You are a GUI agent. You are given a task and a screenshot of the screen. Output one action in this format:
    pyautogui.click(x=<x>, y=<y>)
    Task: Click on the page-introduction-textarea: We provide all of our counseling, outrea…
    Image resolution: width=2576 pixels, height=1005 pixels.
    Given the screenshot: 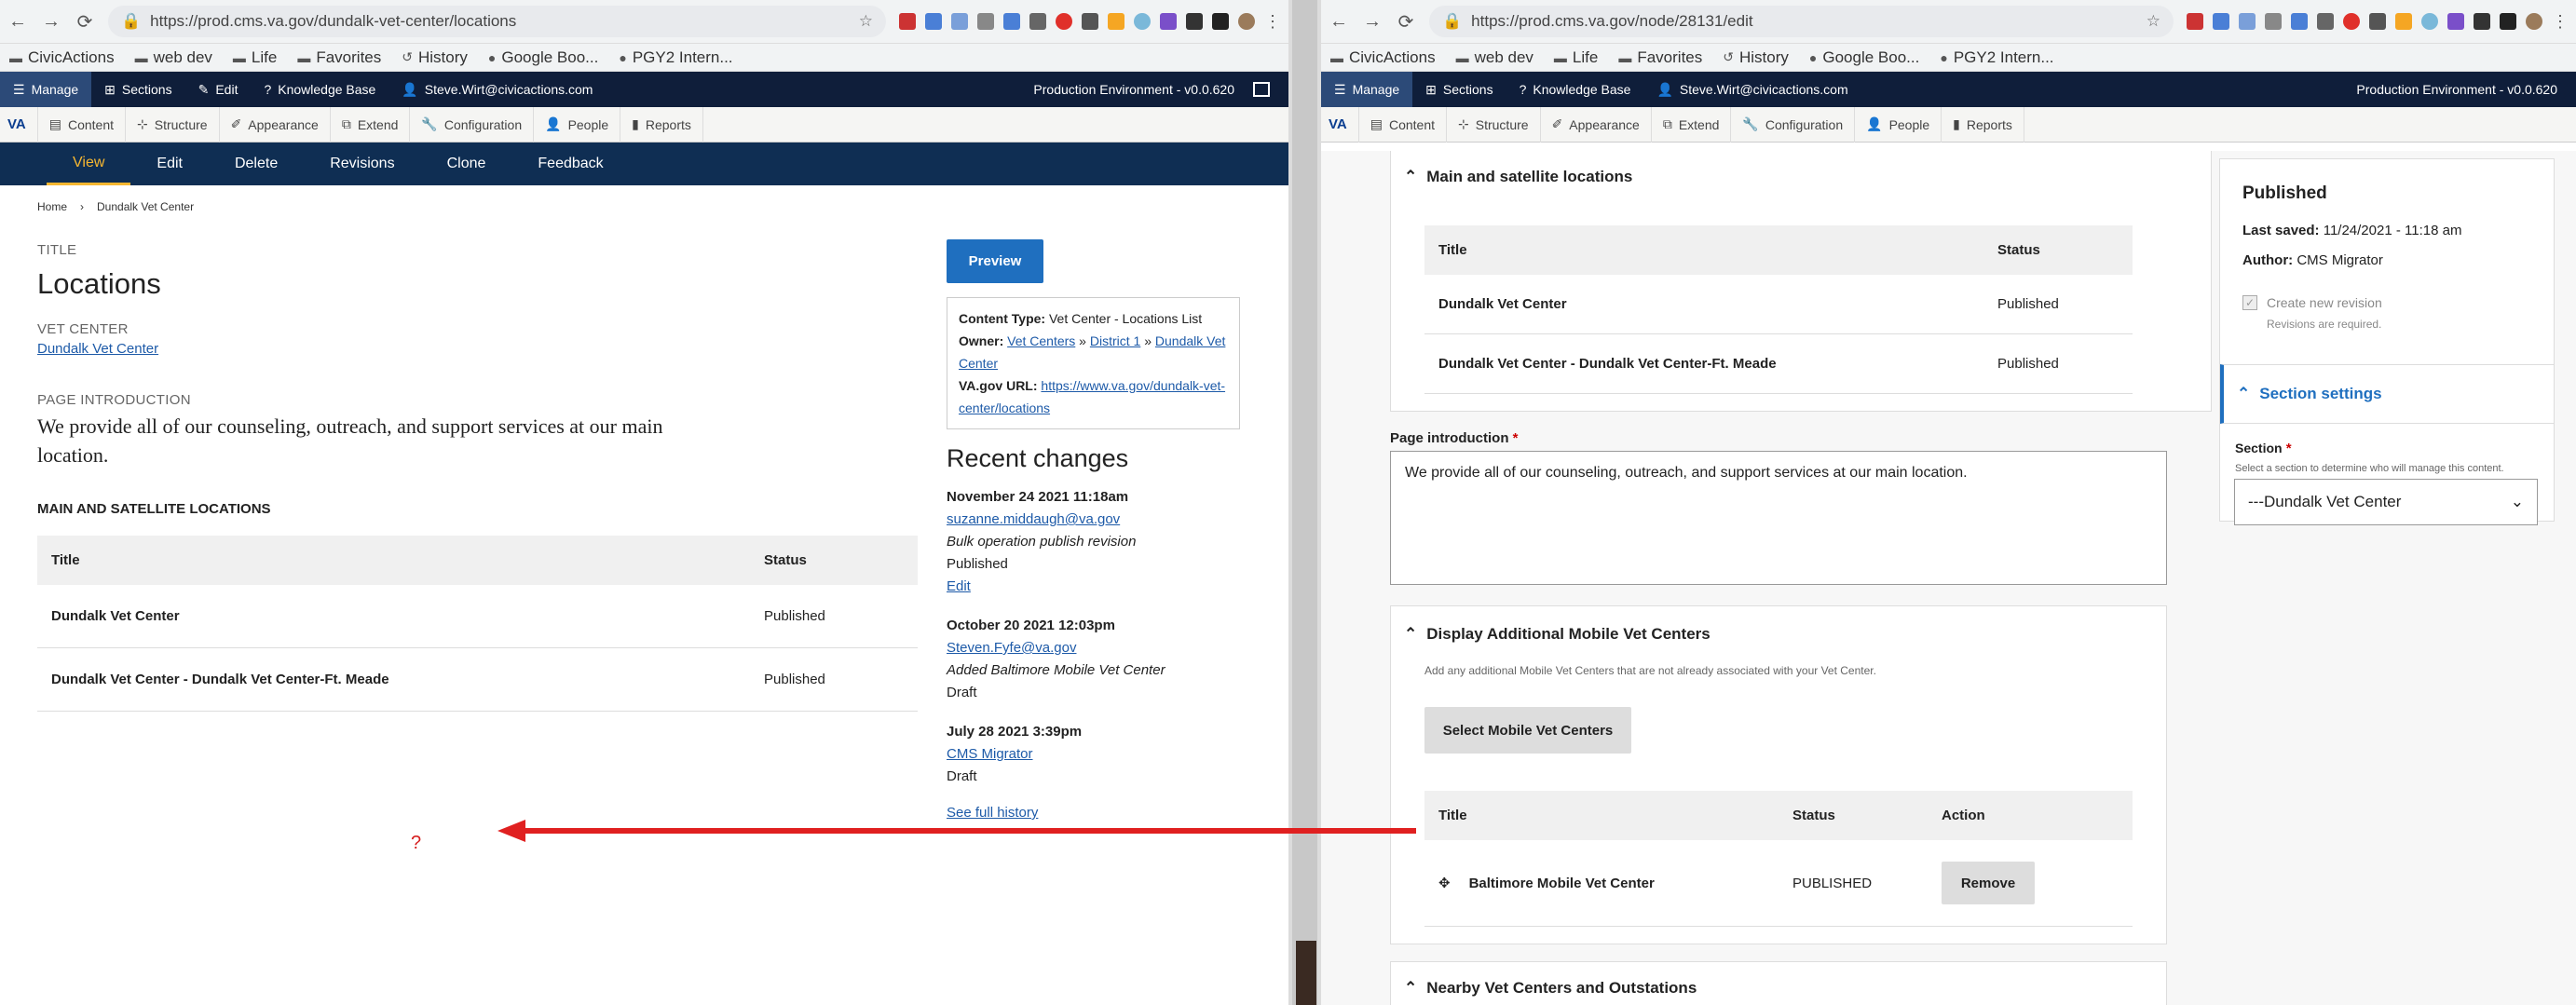 What is the action you would take?
    pyautogui.click(x=1778, y=518)
    